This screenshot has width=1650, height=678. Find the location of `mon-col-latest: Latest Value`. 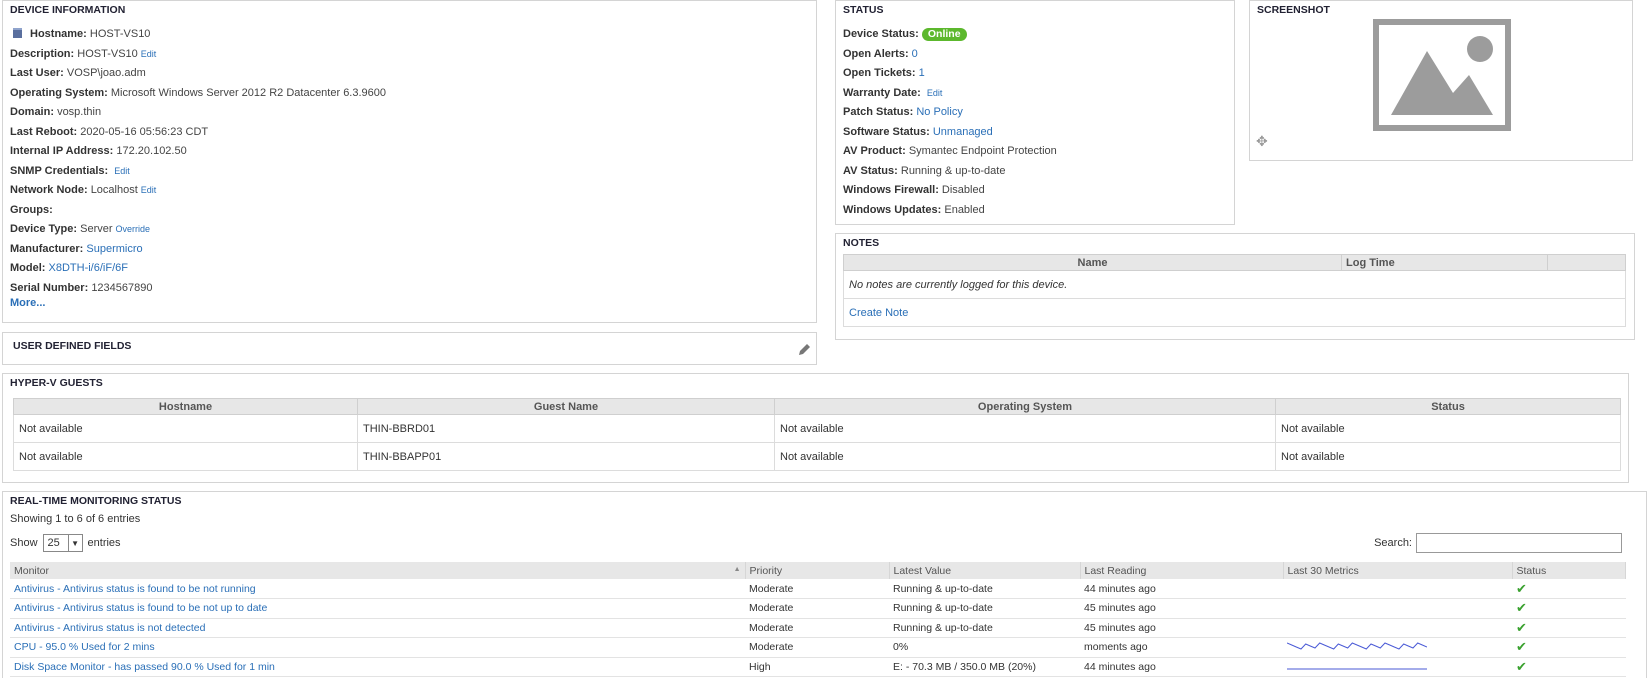

mon-col-latest: Latest Value is located at coordinates (985, 570).